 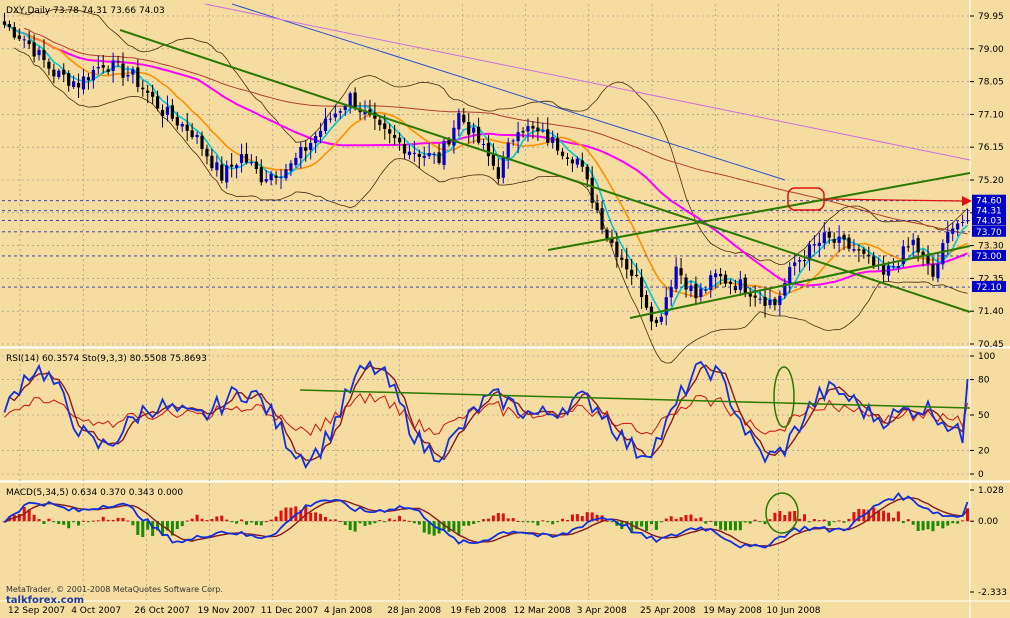 What do you see at coordinates (991, 181) in the screenshot?
I see `price-tick-label-5: 75.20` at bounding box center [991, 181].